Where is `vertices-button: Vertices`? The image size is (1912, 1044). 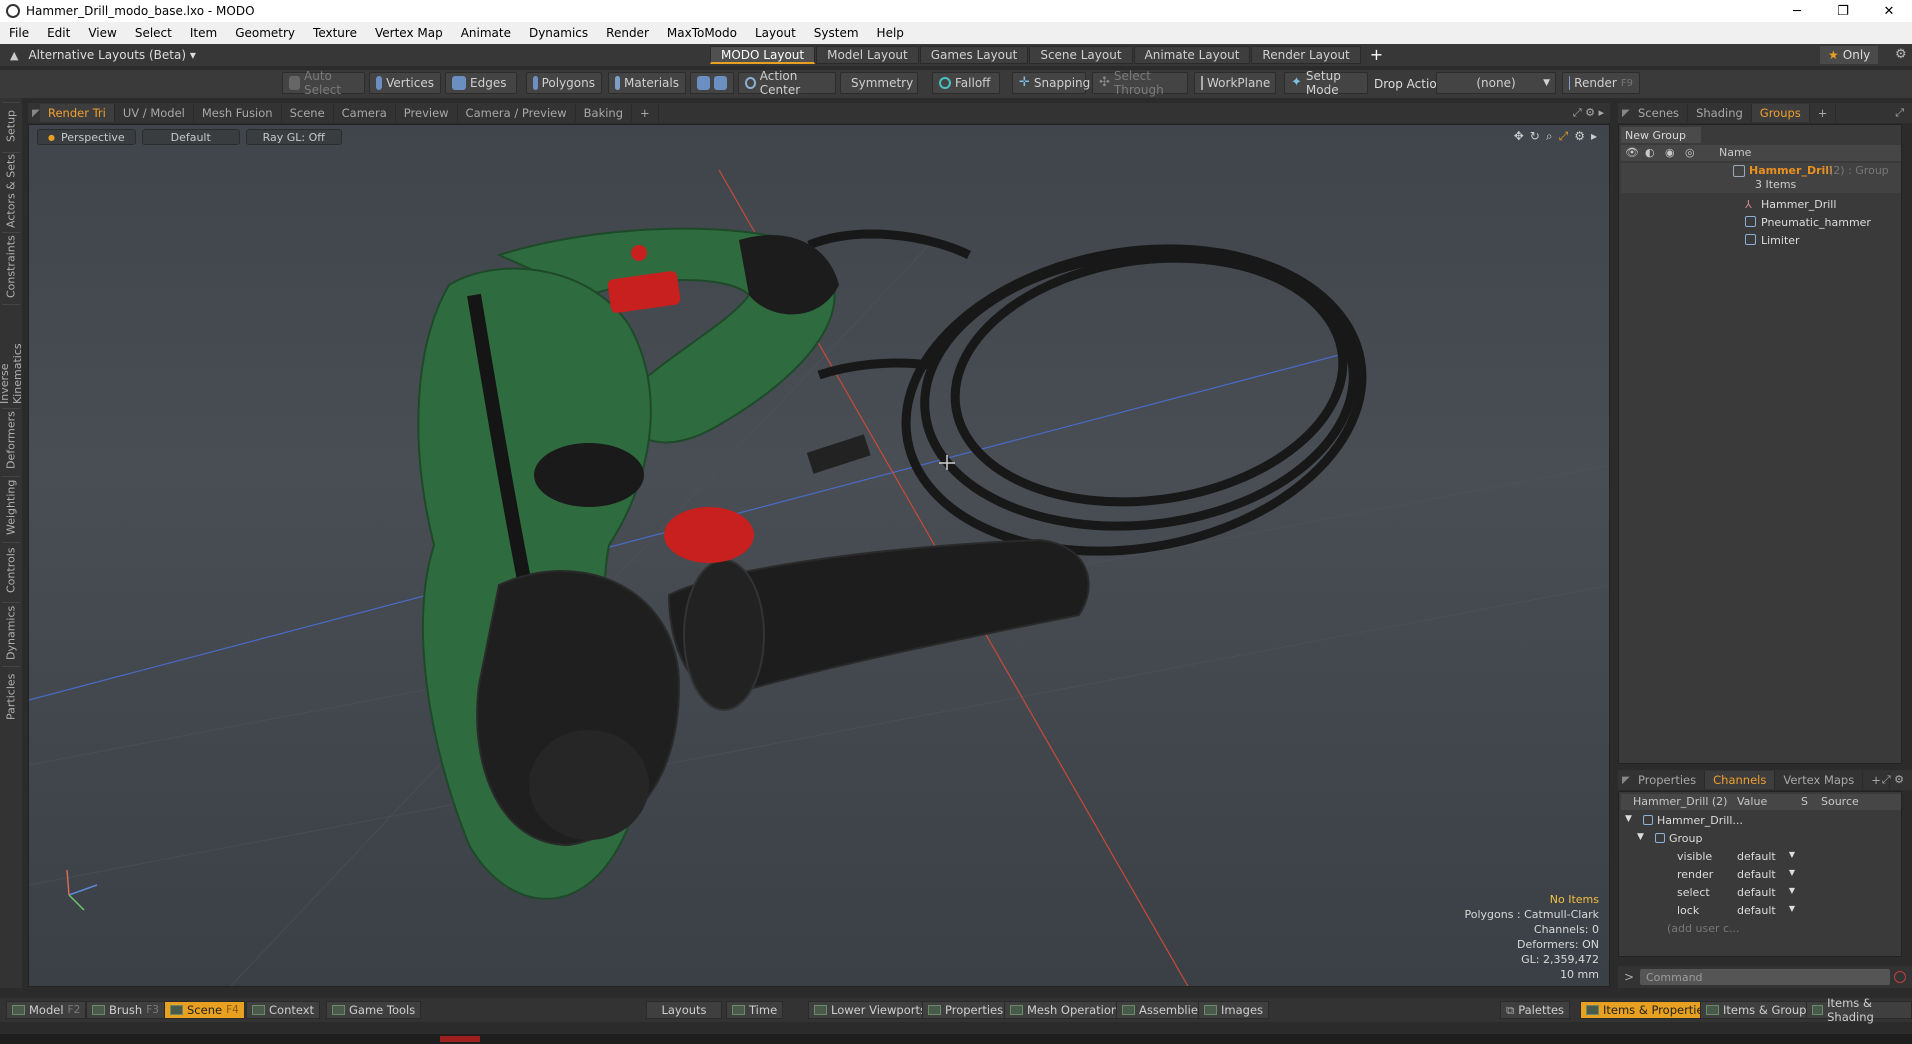 vertices-button: Vertices is located at coordinates (405, 83).